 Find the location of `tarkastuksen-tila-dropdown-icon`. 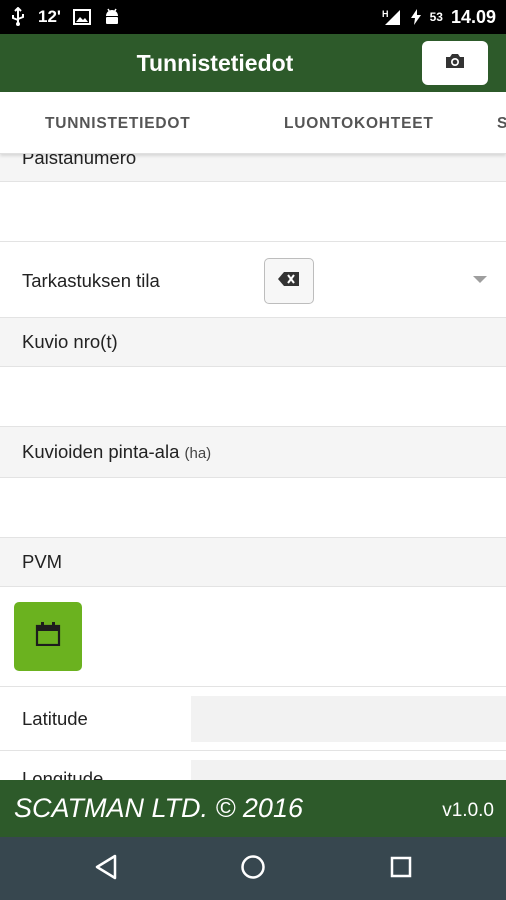

tarkastuksen-tila-dropdown-icon is located at coordinates (480, 279).